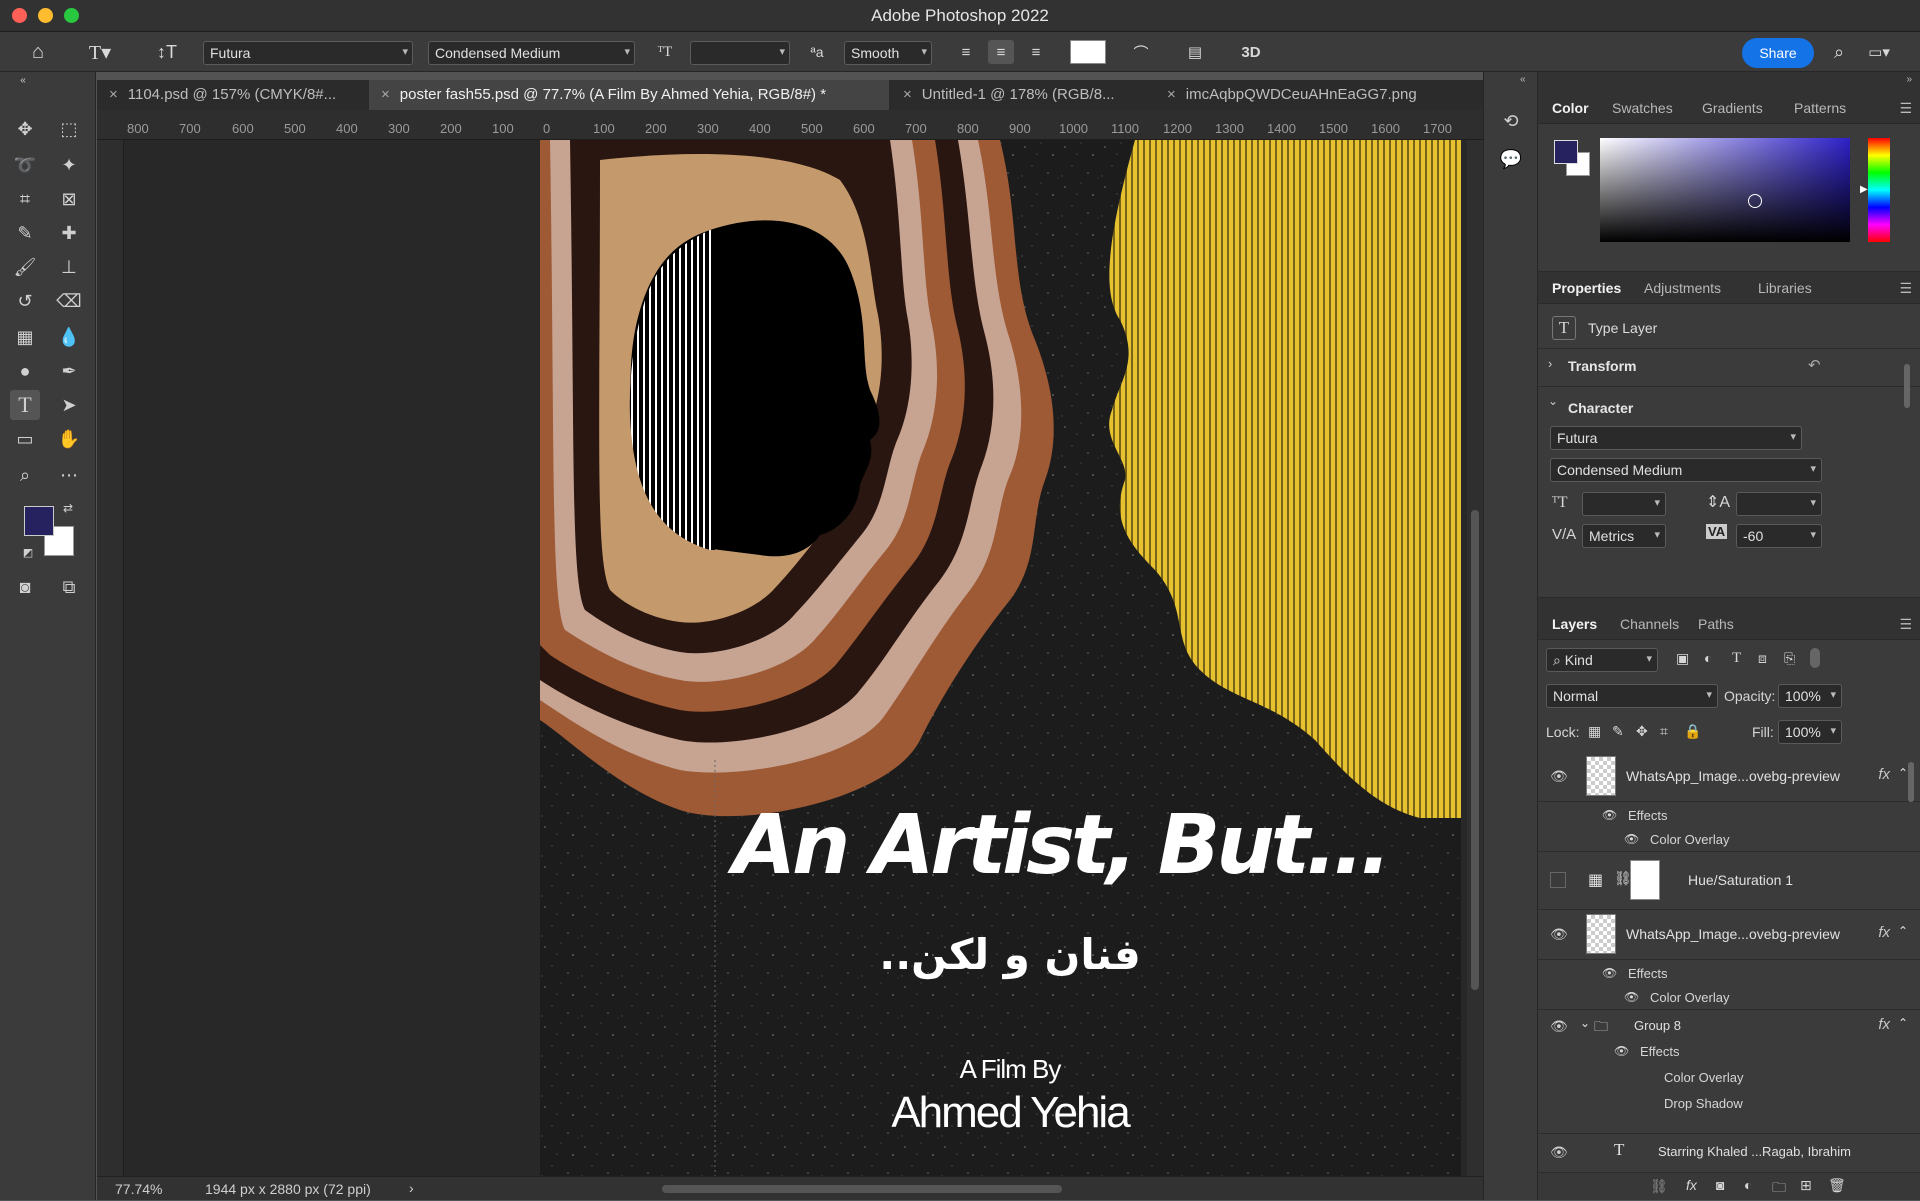 The image size is (1920, 1201). Describe the element at coordinates (1879, 52) in the screenshot. I see `workspace-icon: ▭▾` at that location.